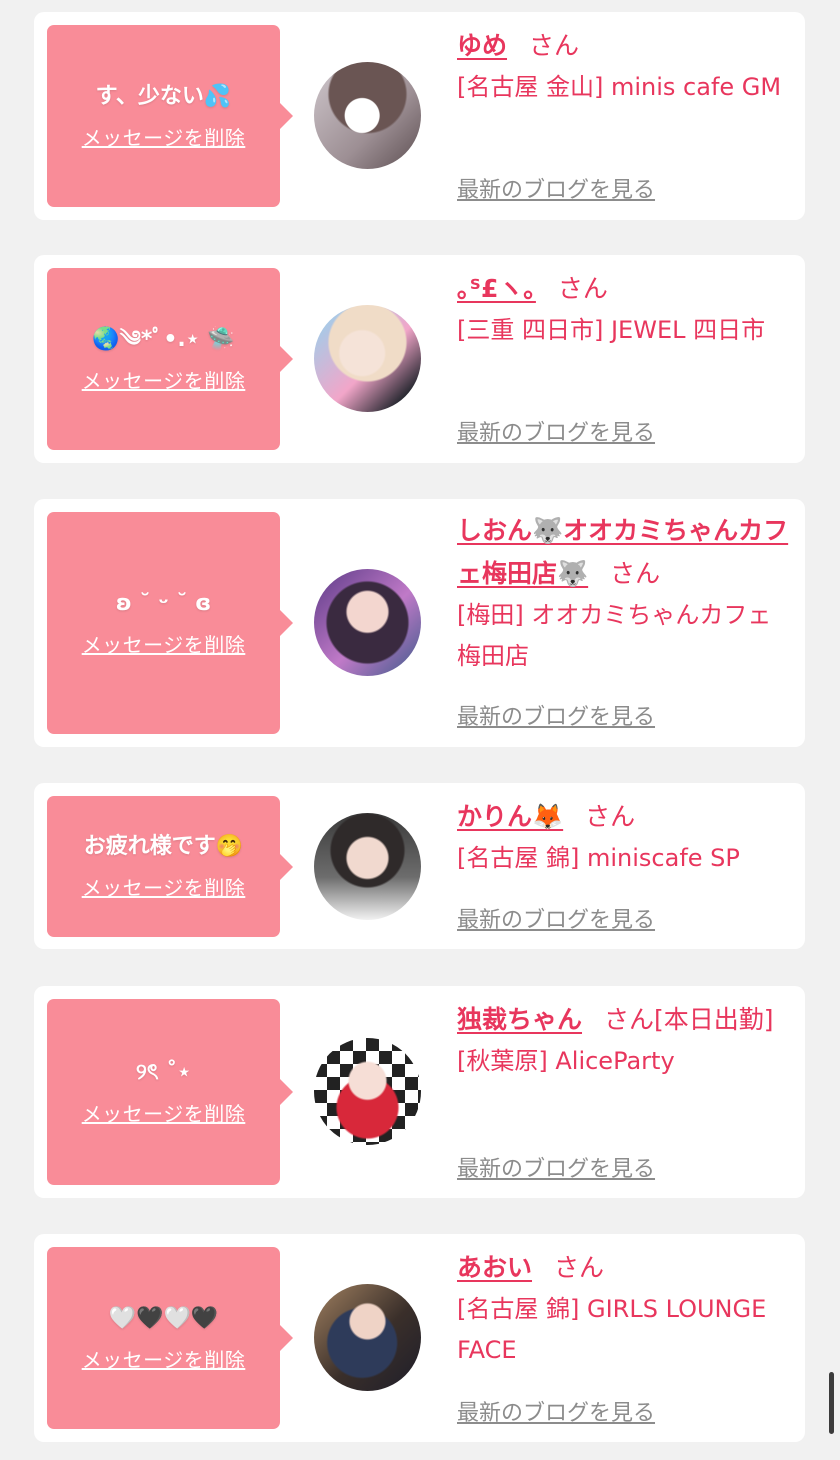  Describe the element at coordinates (170, 866) in the screenshot. I see `message-bubble: お疲れ様です🤭 メッセージを削除` at that location.